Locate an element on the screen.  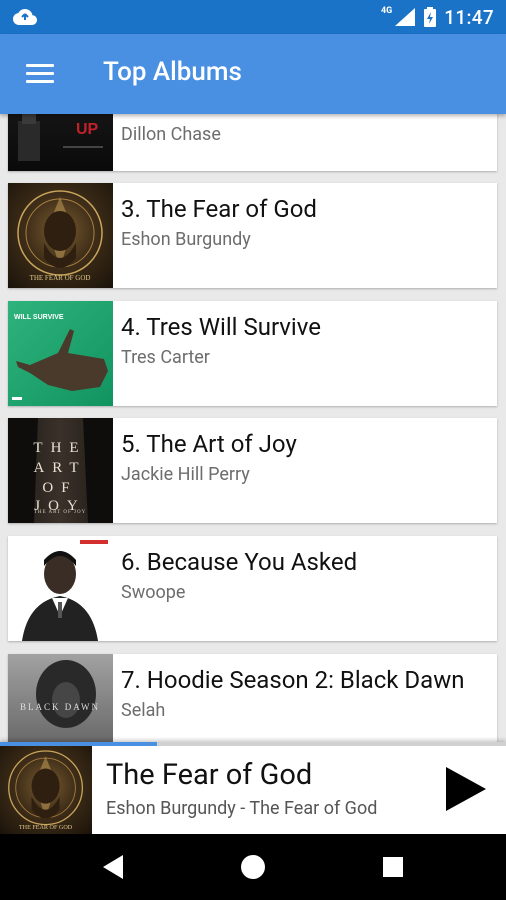
album-artist: Swoope is located at coordinates (153, 592).